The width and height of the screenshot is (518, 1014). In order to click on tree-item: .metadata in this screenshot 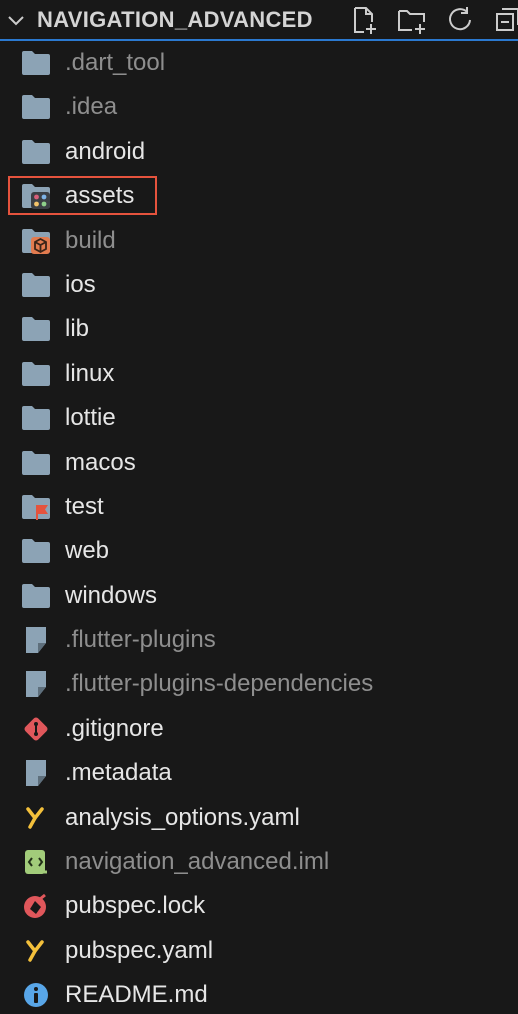, I will do `click(259, 773)`.